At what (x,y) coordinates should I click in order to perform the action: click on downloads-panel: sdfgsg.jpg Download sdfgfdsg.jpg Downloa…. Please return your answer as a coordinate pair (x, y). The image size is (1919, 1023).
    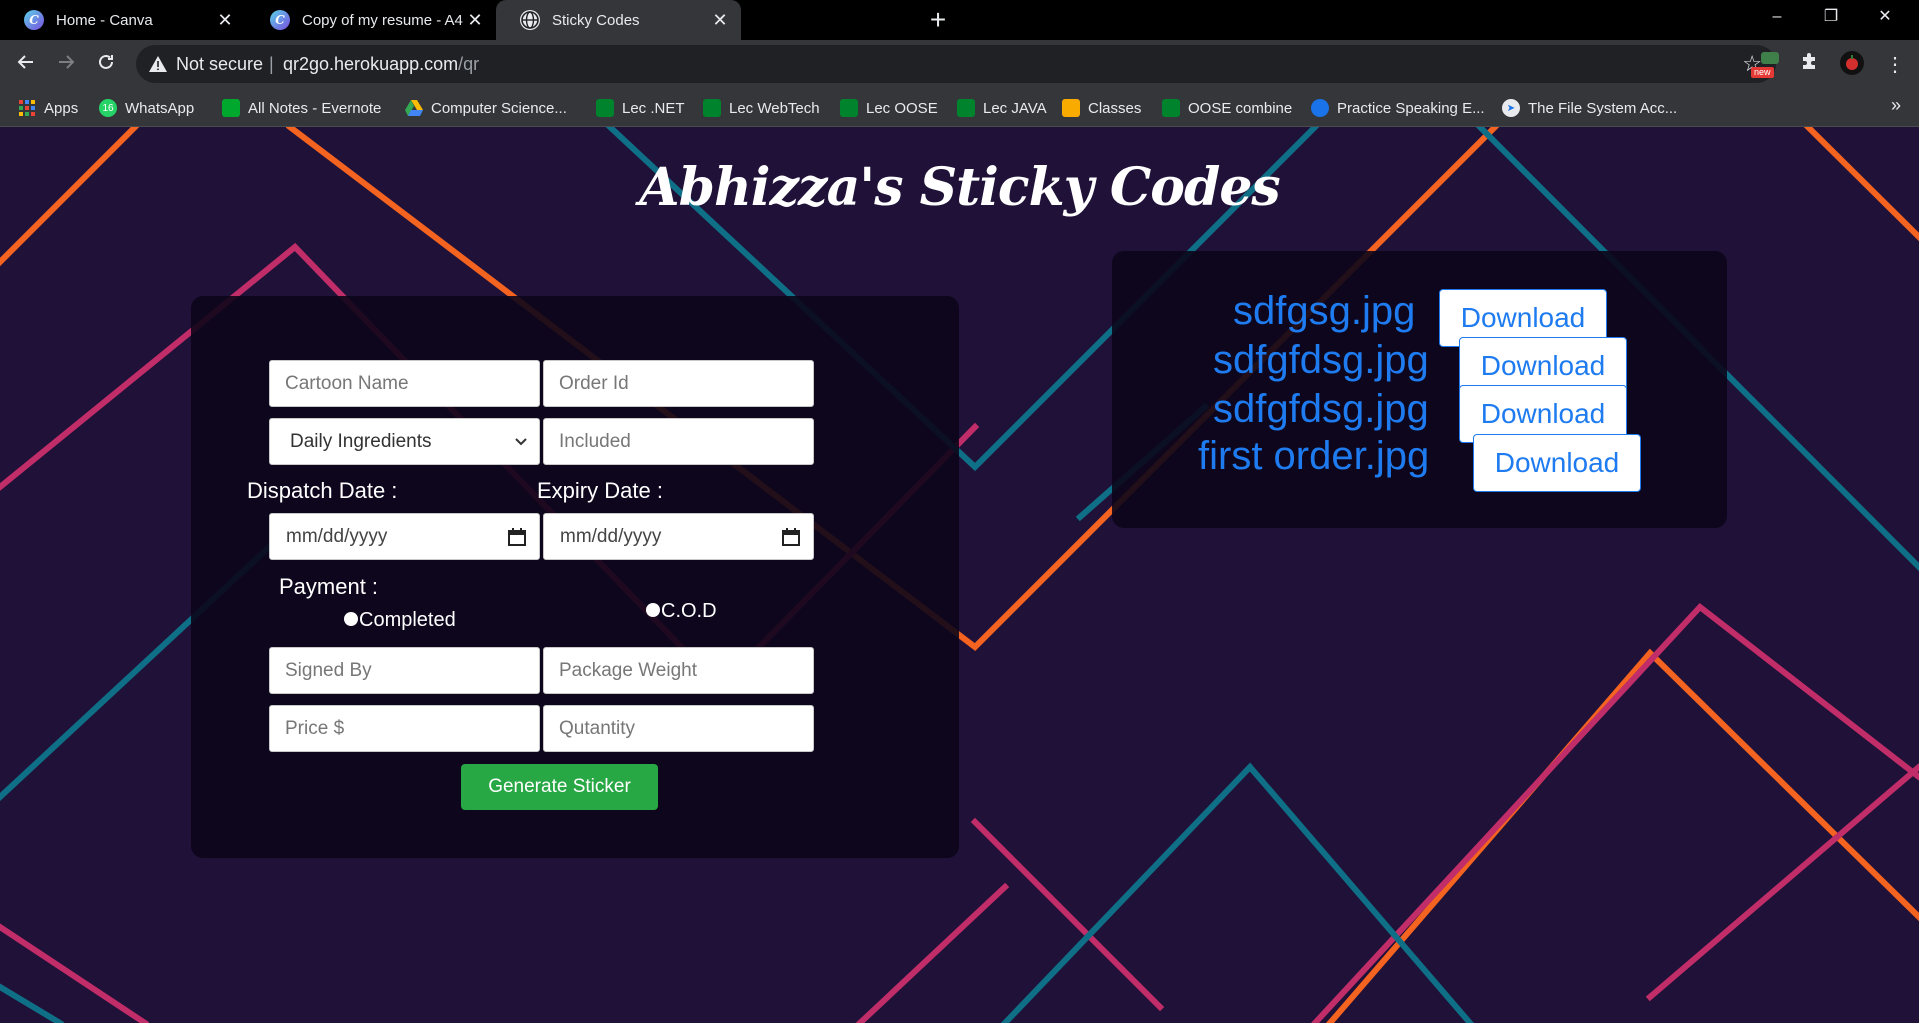
    Looking at the image, I should click on (1419, 389).